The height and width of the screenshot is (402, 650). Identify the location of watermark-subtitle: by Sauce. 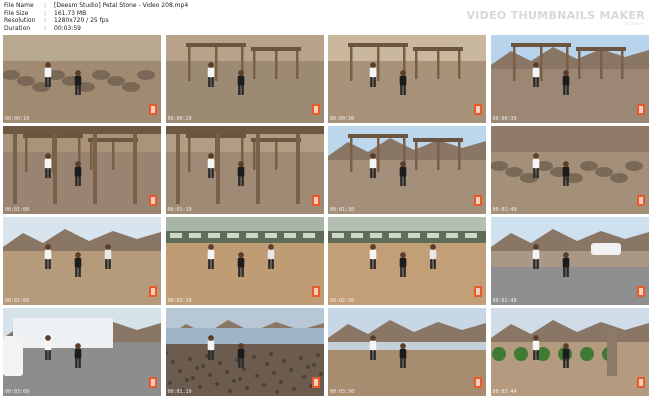
(633, 23).